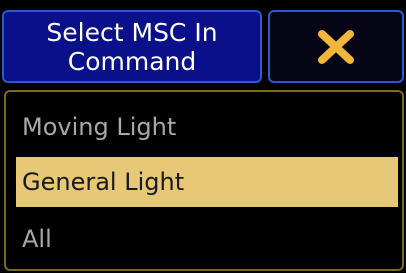  I want to click on close-button, so click(336, 46).